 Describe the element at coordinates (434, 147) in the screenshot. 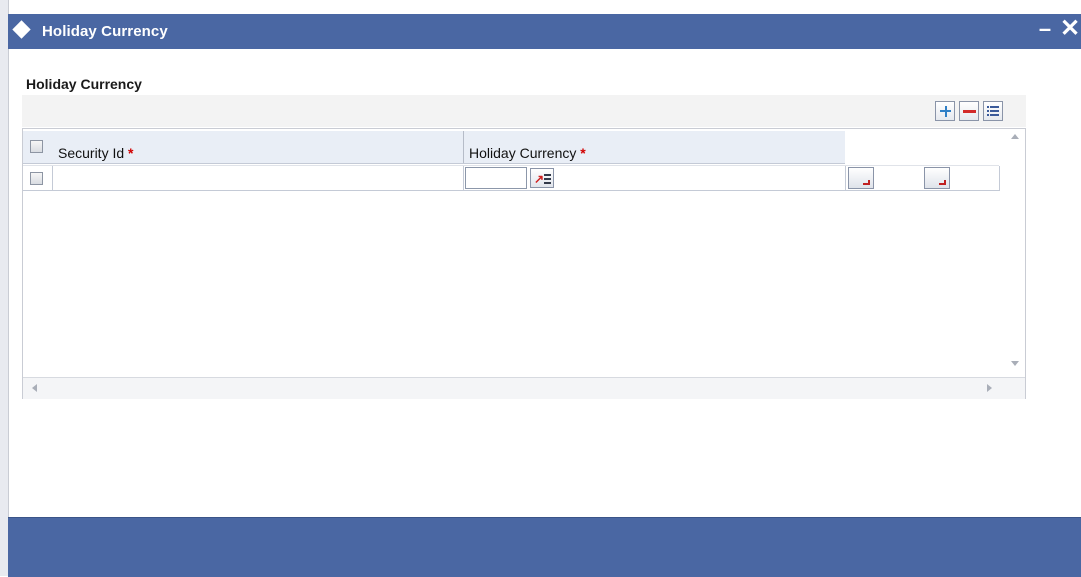

I see `grid-header: Security Id * Holiday Currency *` at that location.